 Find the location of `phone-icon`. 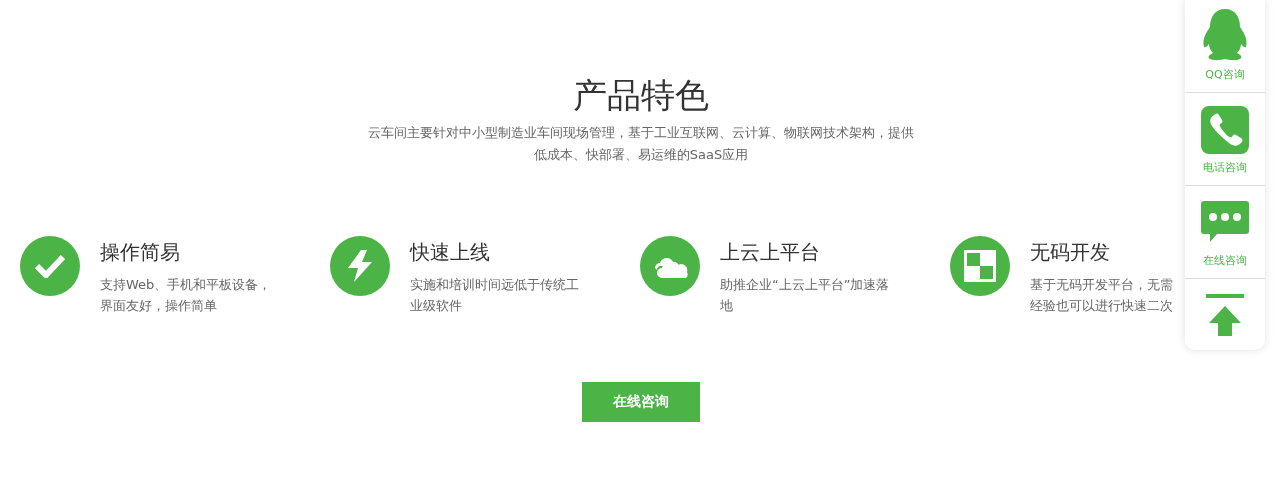

phone-icon is located at coordinates (1225, 130).